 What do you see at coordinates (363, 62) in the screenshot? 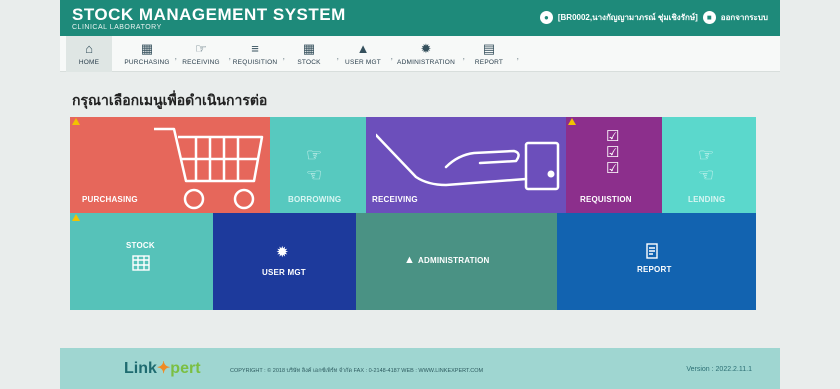
I see `nav-label: USER MGT` at bounding box center [363, 62].